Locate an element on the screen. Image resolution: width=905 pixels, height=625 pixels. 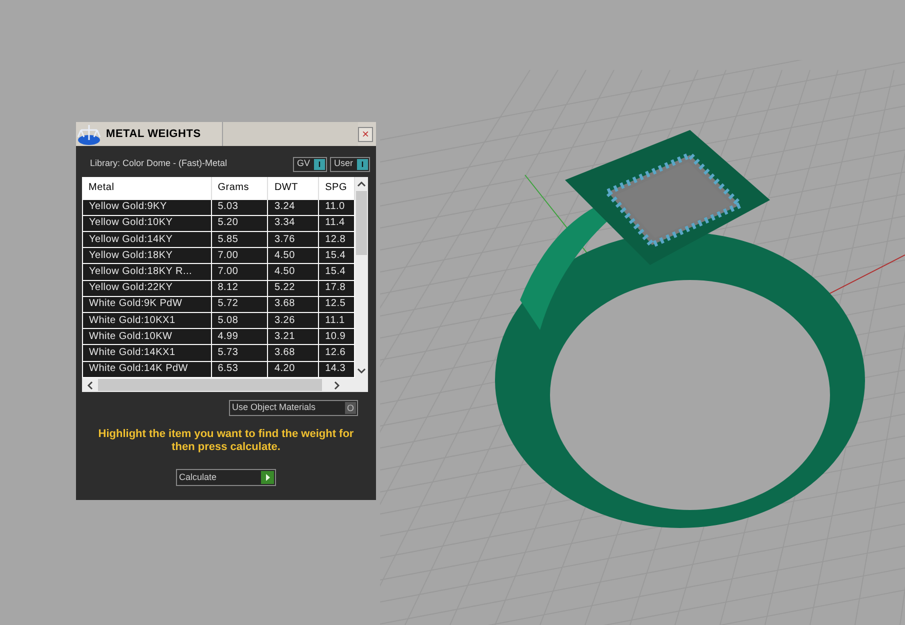
table-cell: Yellow Gold:22KY is located at coordinates (147, 288).